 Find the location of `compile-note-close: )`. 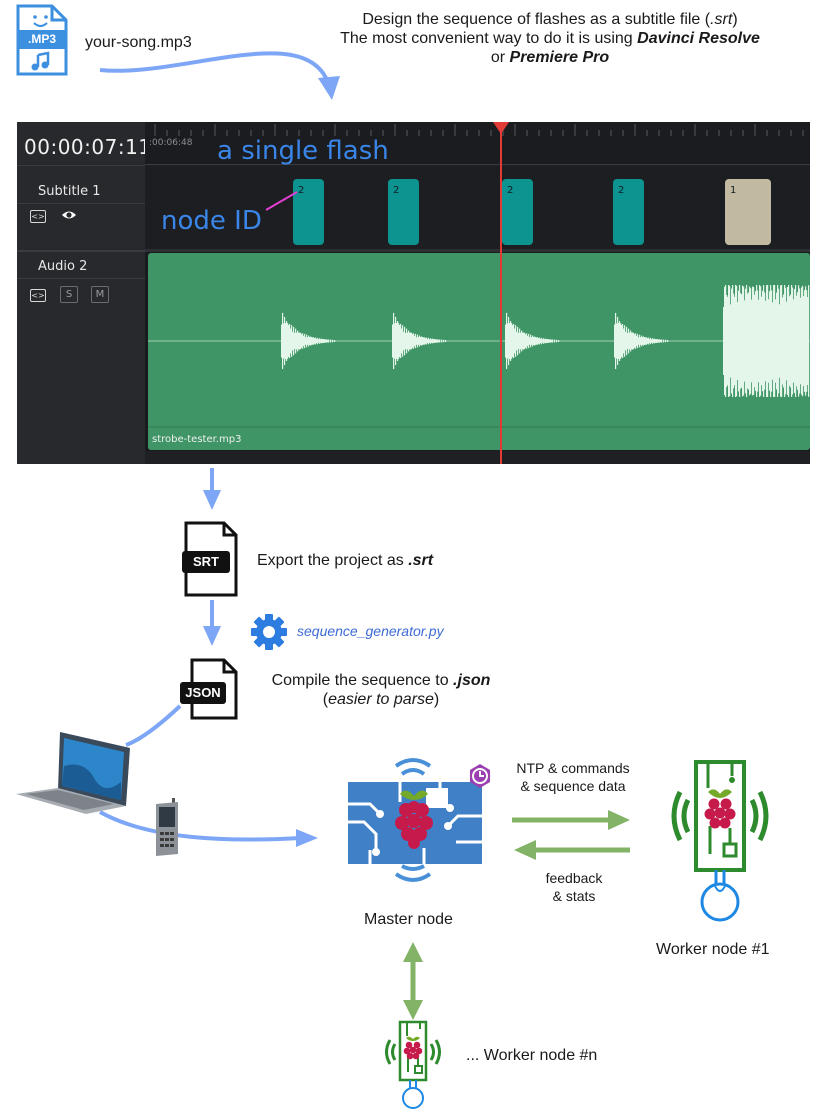

compile-note-close: ) is located at coordinates (436, 699).